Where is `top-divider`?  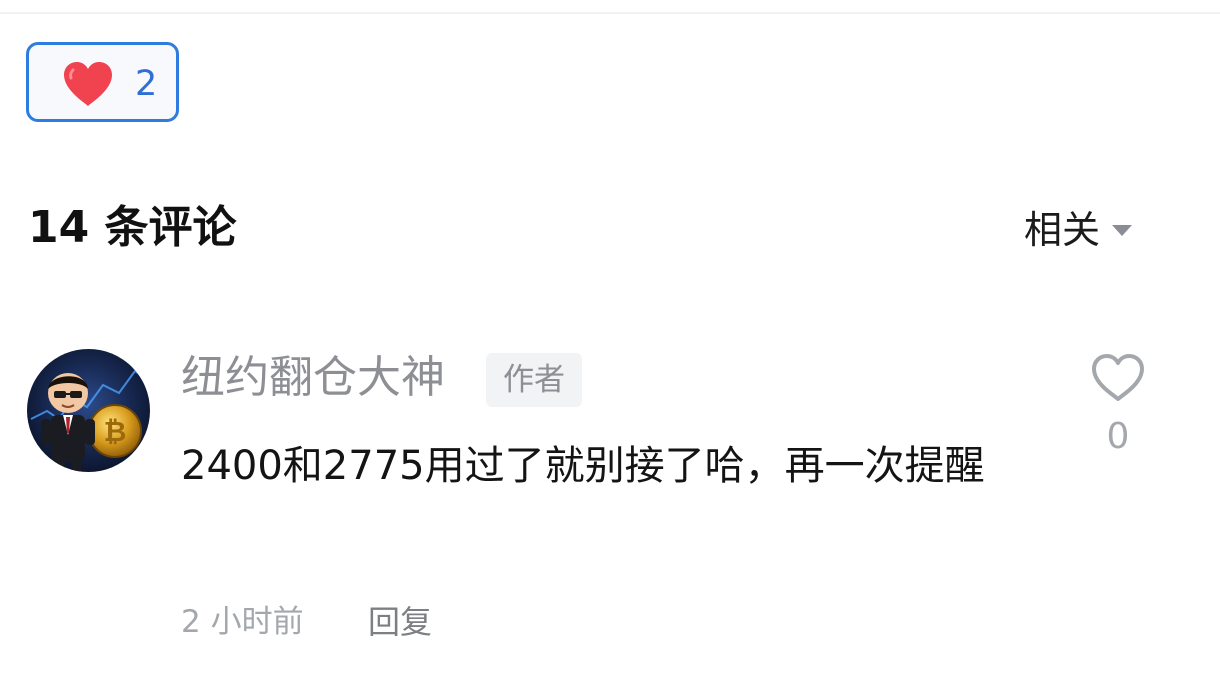 top-divider is located at coordinates (610, 13).